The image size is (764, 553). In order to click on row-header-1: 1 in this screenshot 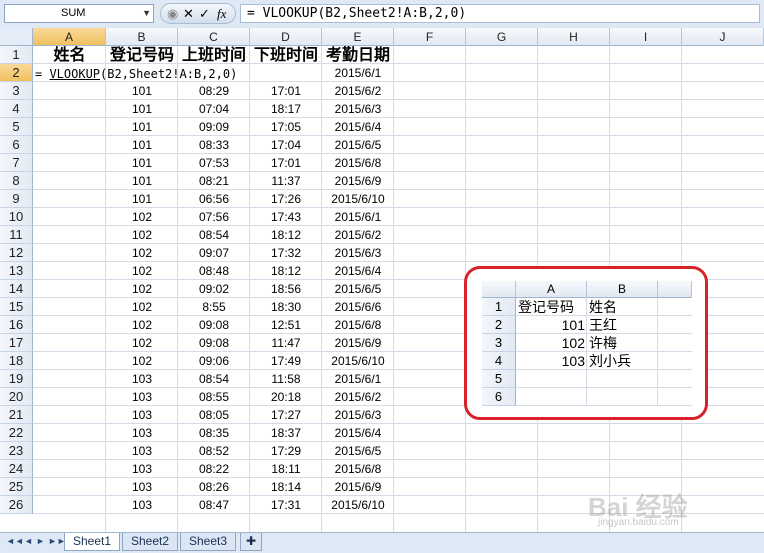, I will do `click(16, 55)`.